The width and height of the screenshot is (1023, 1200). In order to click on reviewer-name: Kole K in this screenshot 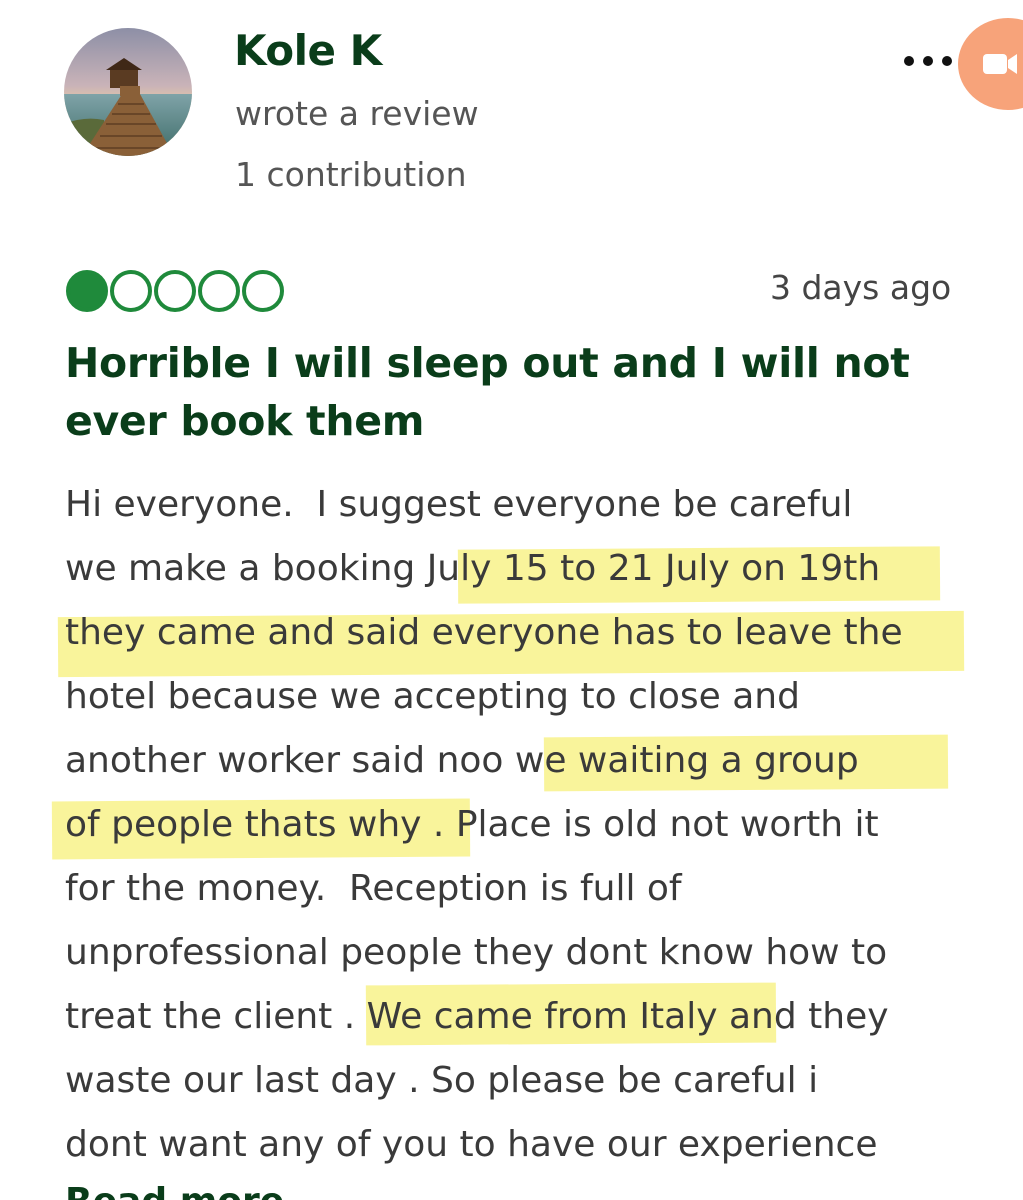, I will do `click(308, 50)`.